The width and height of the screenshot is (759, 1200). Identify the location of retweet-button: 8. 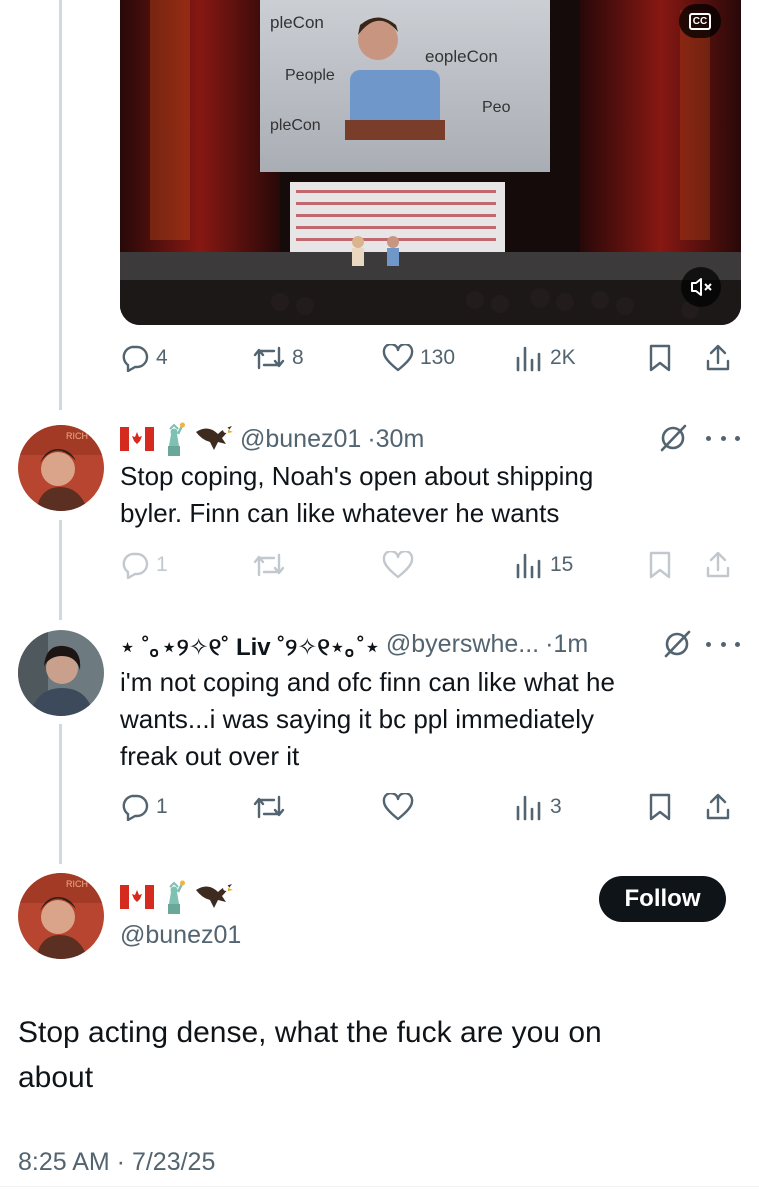
(278, 358).